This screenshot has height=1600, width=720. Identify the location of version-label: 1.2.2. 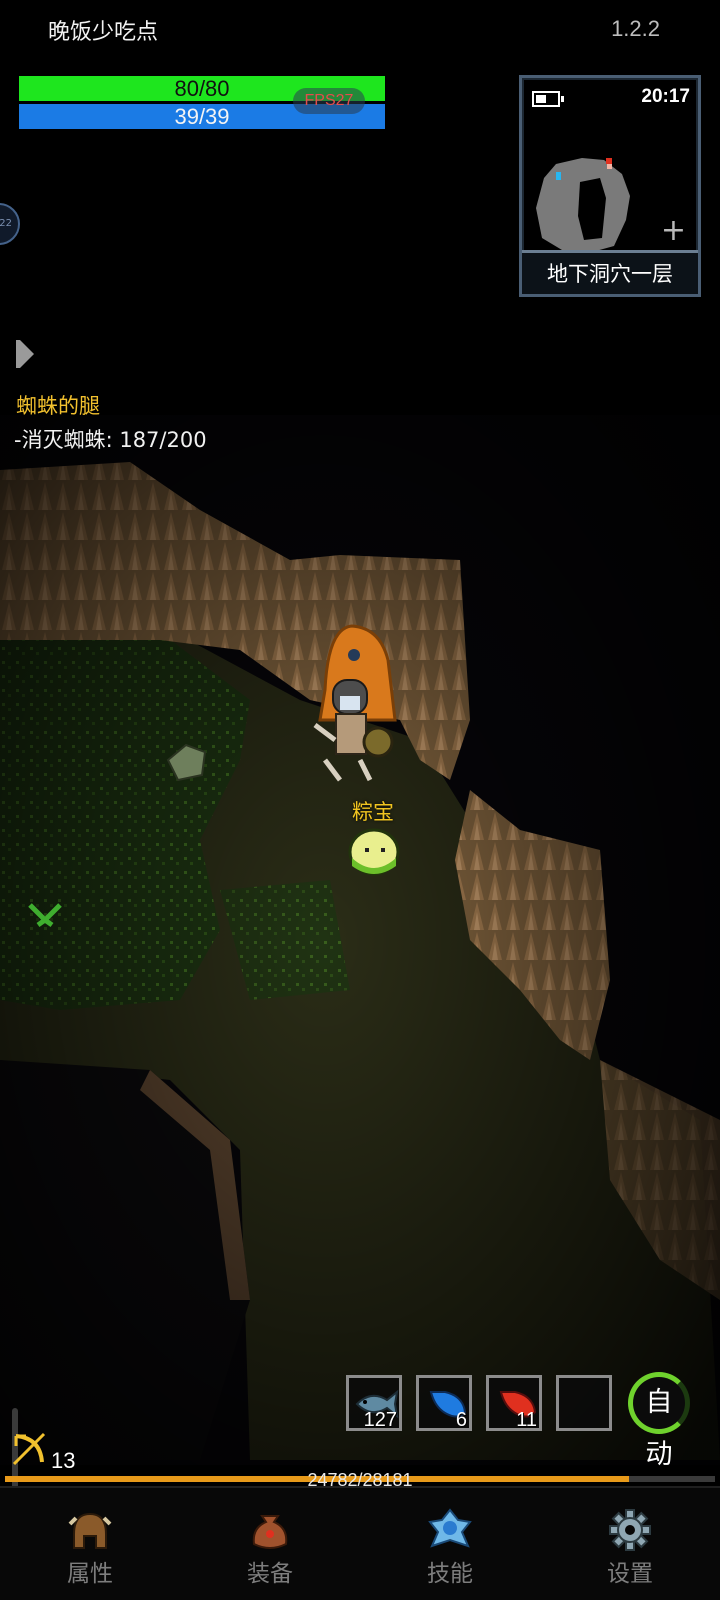
(635, 28).